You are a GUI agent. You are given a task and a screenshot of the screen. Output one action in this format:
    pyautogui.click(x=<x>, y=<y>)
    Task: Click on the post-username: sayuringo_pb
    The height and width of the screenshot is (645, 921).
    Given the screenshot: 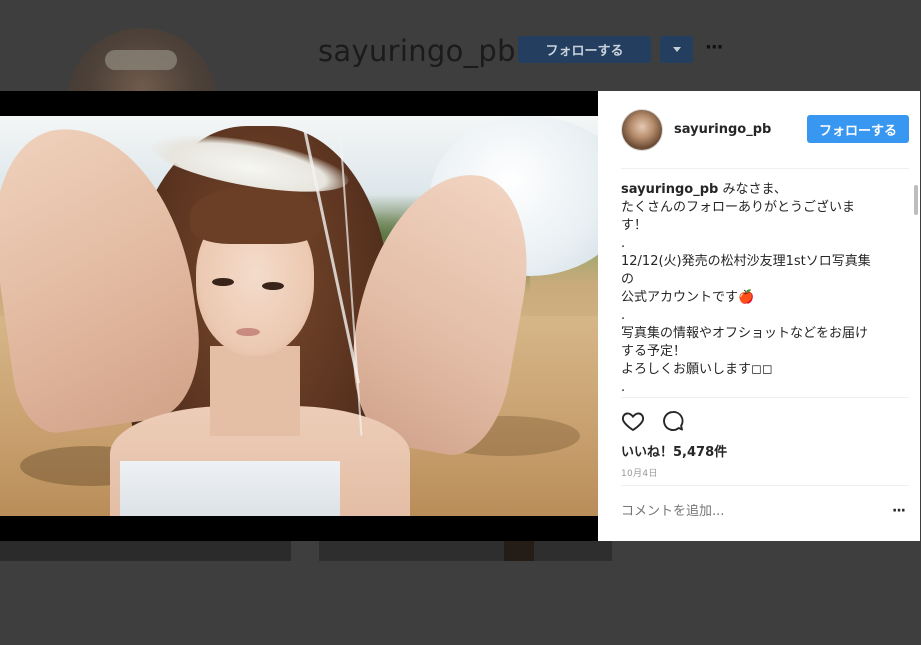 What is the action you would take?
    pyautogui.click(x=722, y=129)
    